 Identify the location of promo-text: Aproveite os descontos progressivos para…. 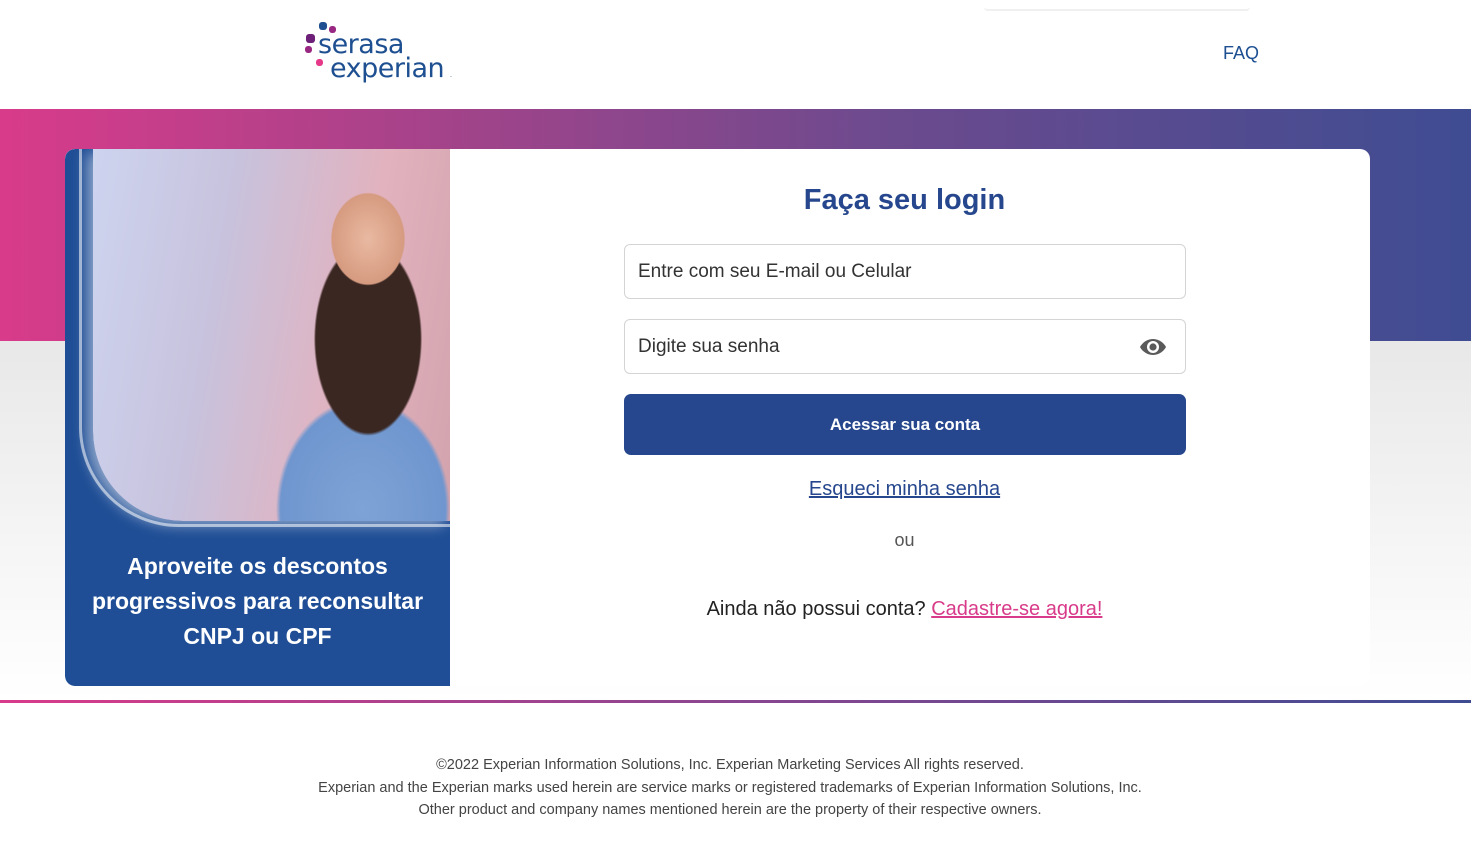
(257, 601).